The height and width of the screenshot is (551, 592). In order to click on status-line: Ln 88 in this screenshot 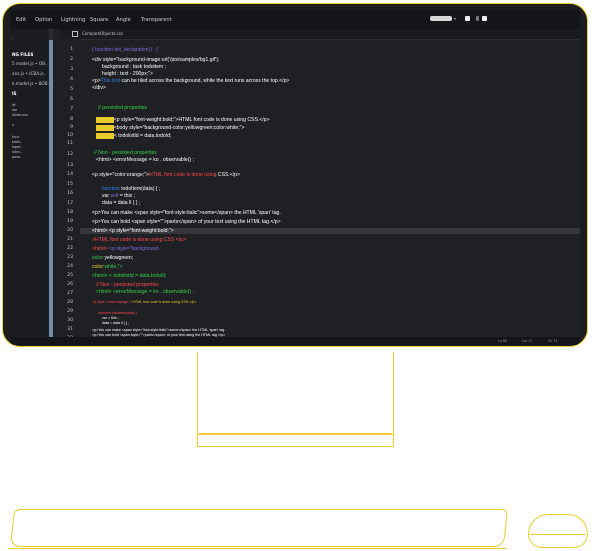, I will do `click(502, 341)`.